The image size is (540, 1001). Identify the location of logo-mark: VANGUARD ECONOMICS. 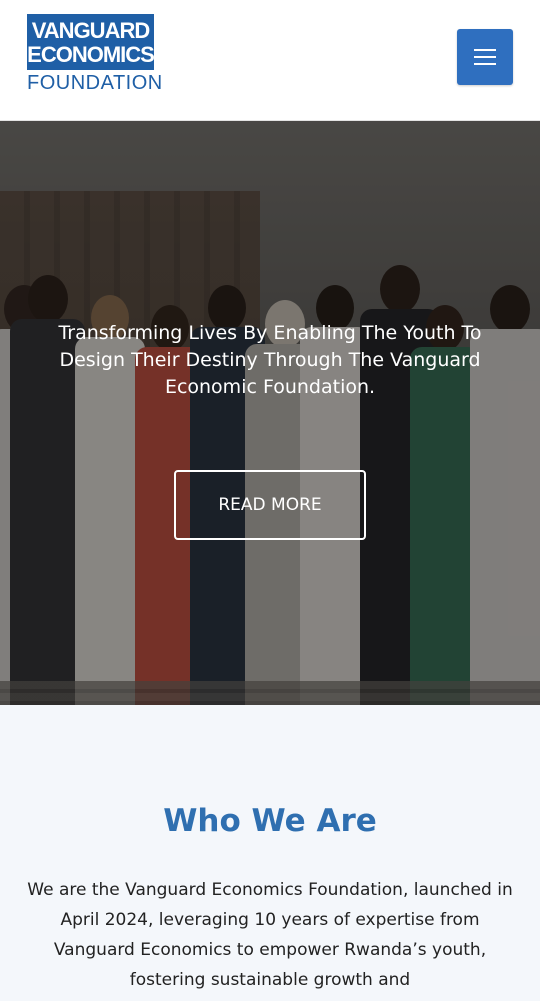
(90, 42).